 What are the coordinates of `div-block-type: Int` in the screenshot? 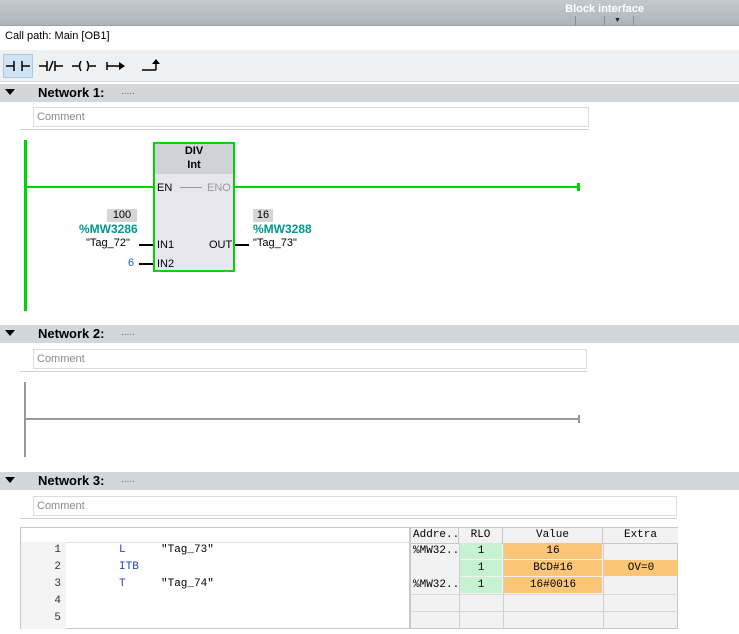 It's located at (194, 165).